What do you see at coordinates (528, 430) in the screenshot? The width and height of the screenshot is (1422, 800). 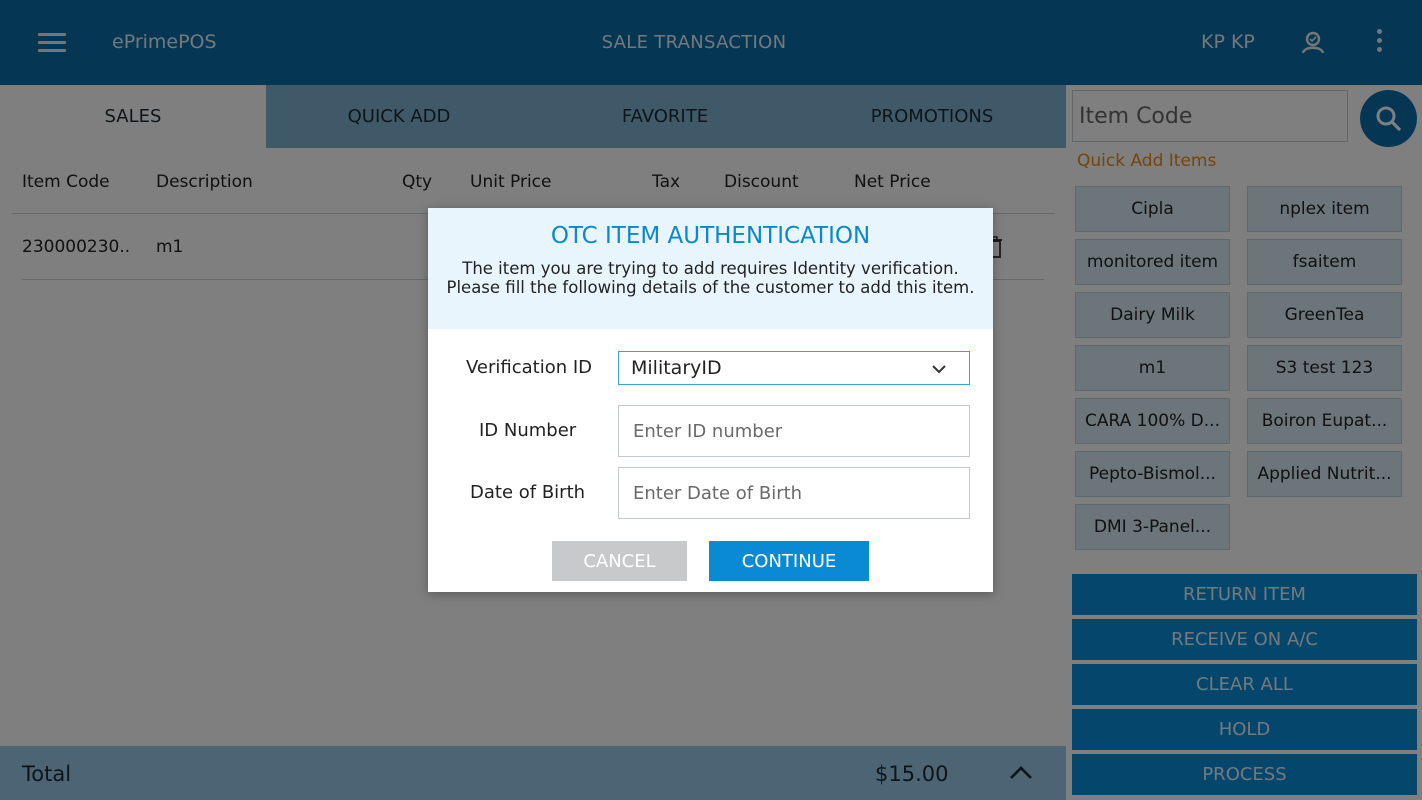 I see `id-number-label: ID Number` at bounding box center [528, 430].